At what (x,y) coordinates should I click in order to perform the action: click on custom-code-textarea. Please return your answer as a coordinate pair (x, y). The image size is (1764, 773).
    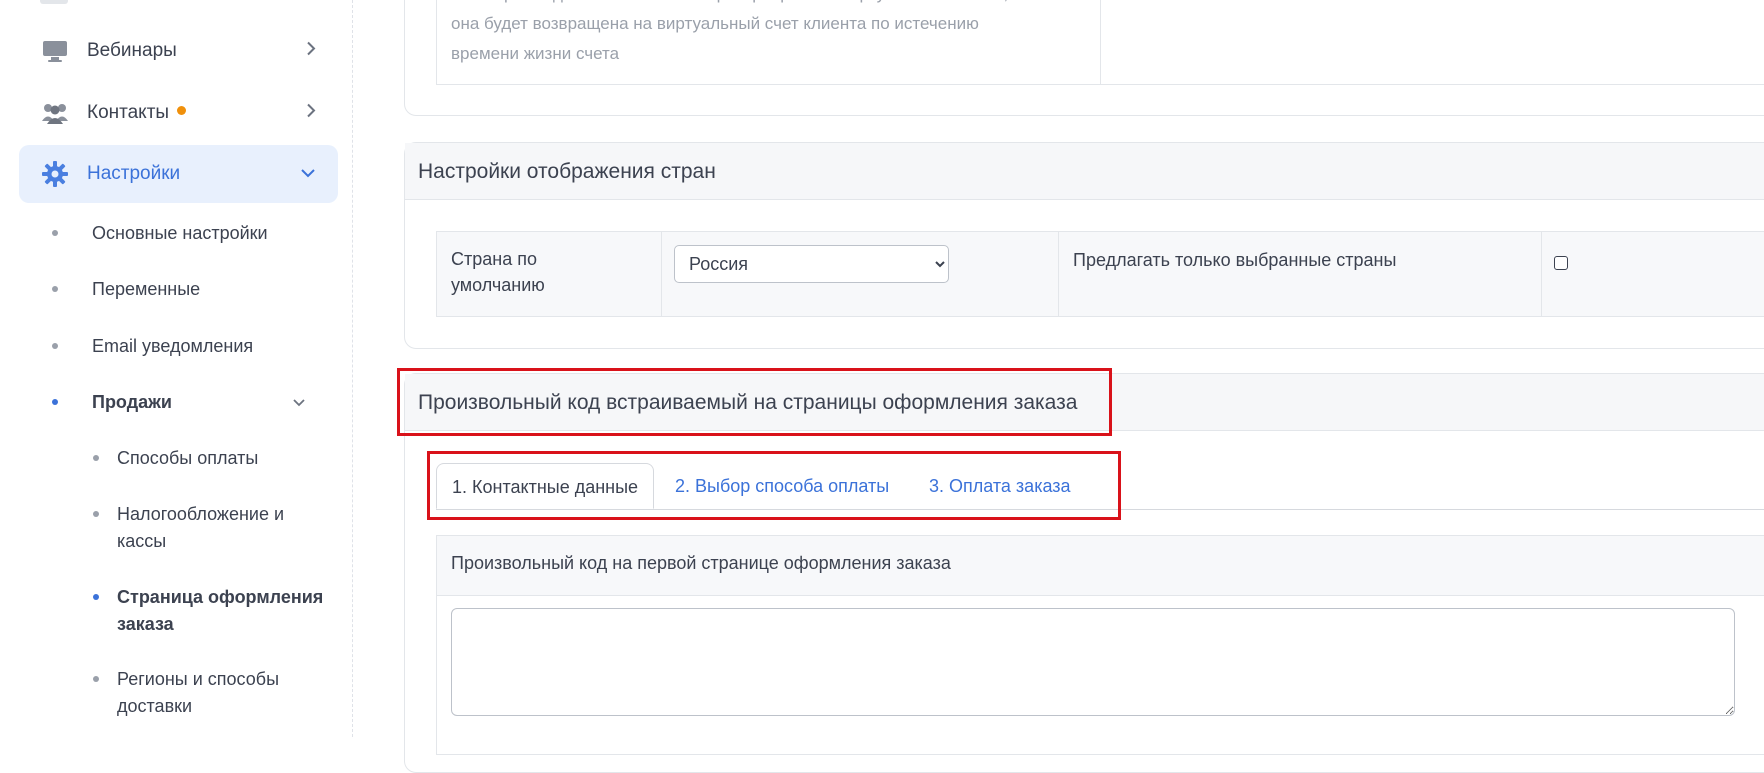
    Looking at the image, I should click on (1093, 662).